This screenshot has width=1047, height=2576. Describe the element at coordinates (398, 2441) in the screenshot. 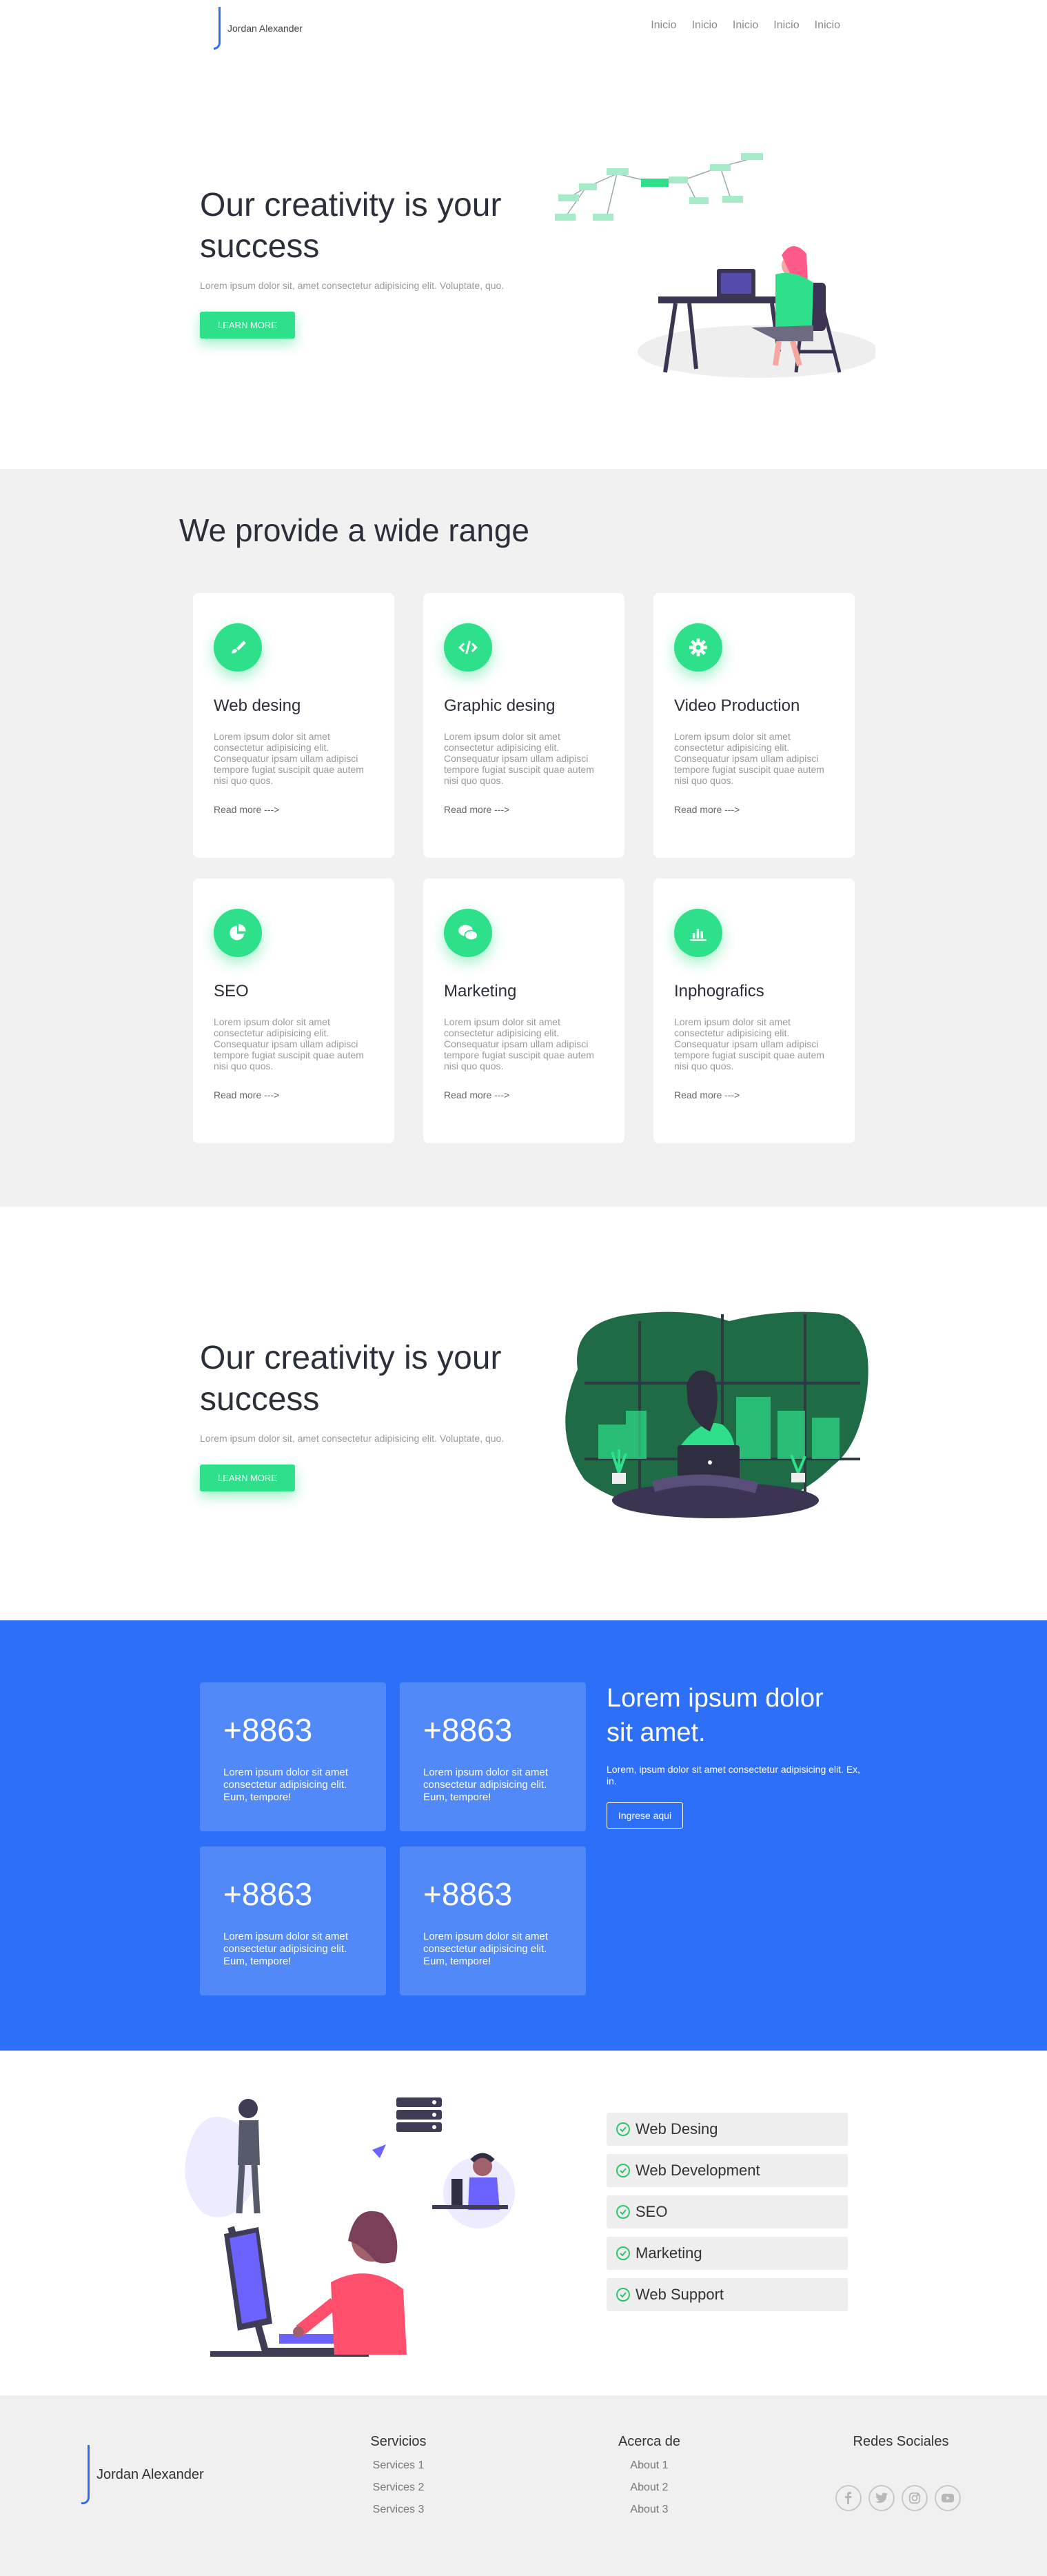

I see `footer-heading: Servicios` at that location.